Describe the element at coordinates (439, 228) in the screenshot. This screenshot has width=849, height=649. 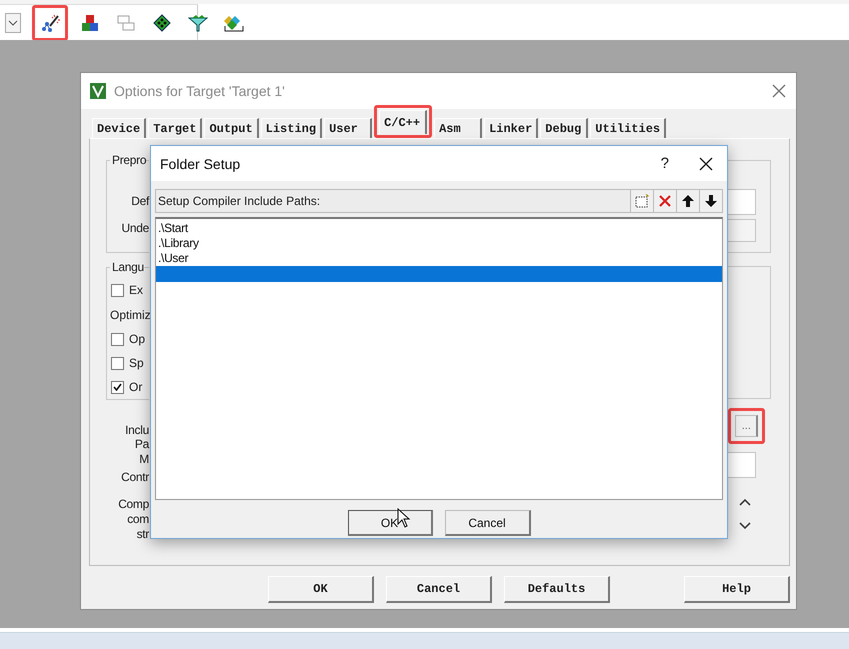
I see `list-item: .\Start` at that location.